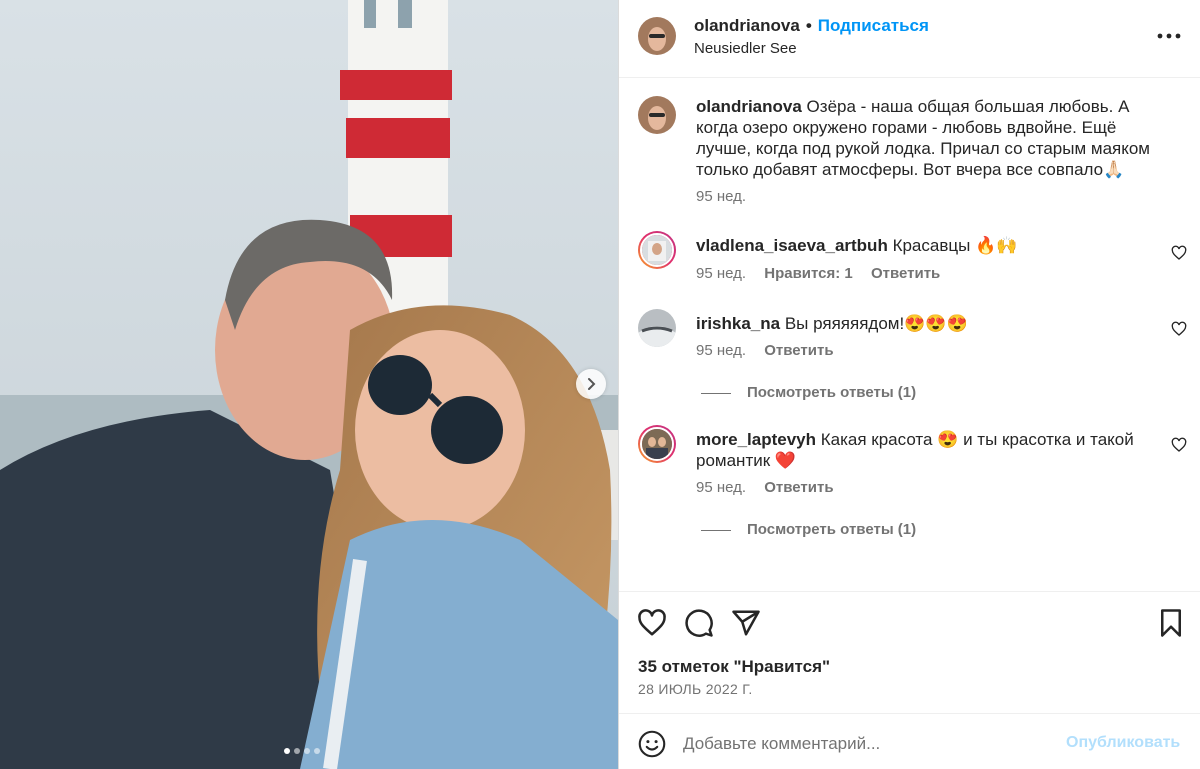  I want to click on comment-username: more_laptevyh, so click(756, 439).